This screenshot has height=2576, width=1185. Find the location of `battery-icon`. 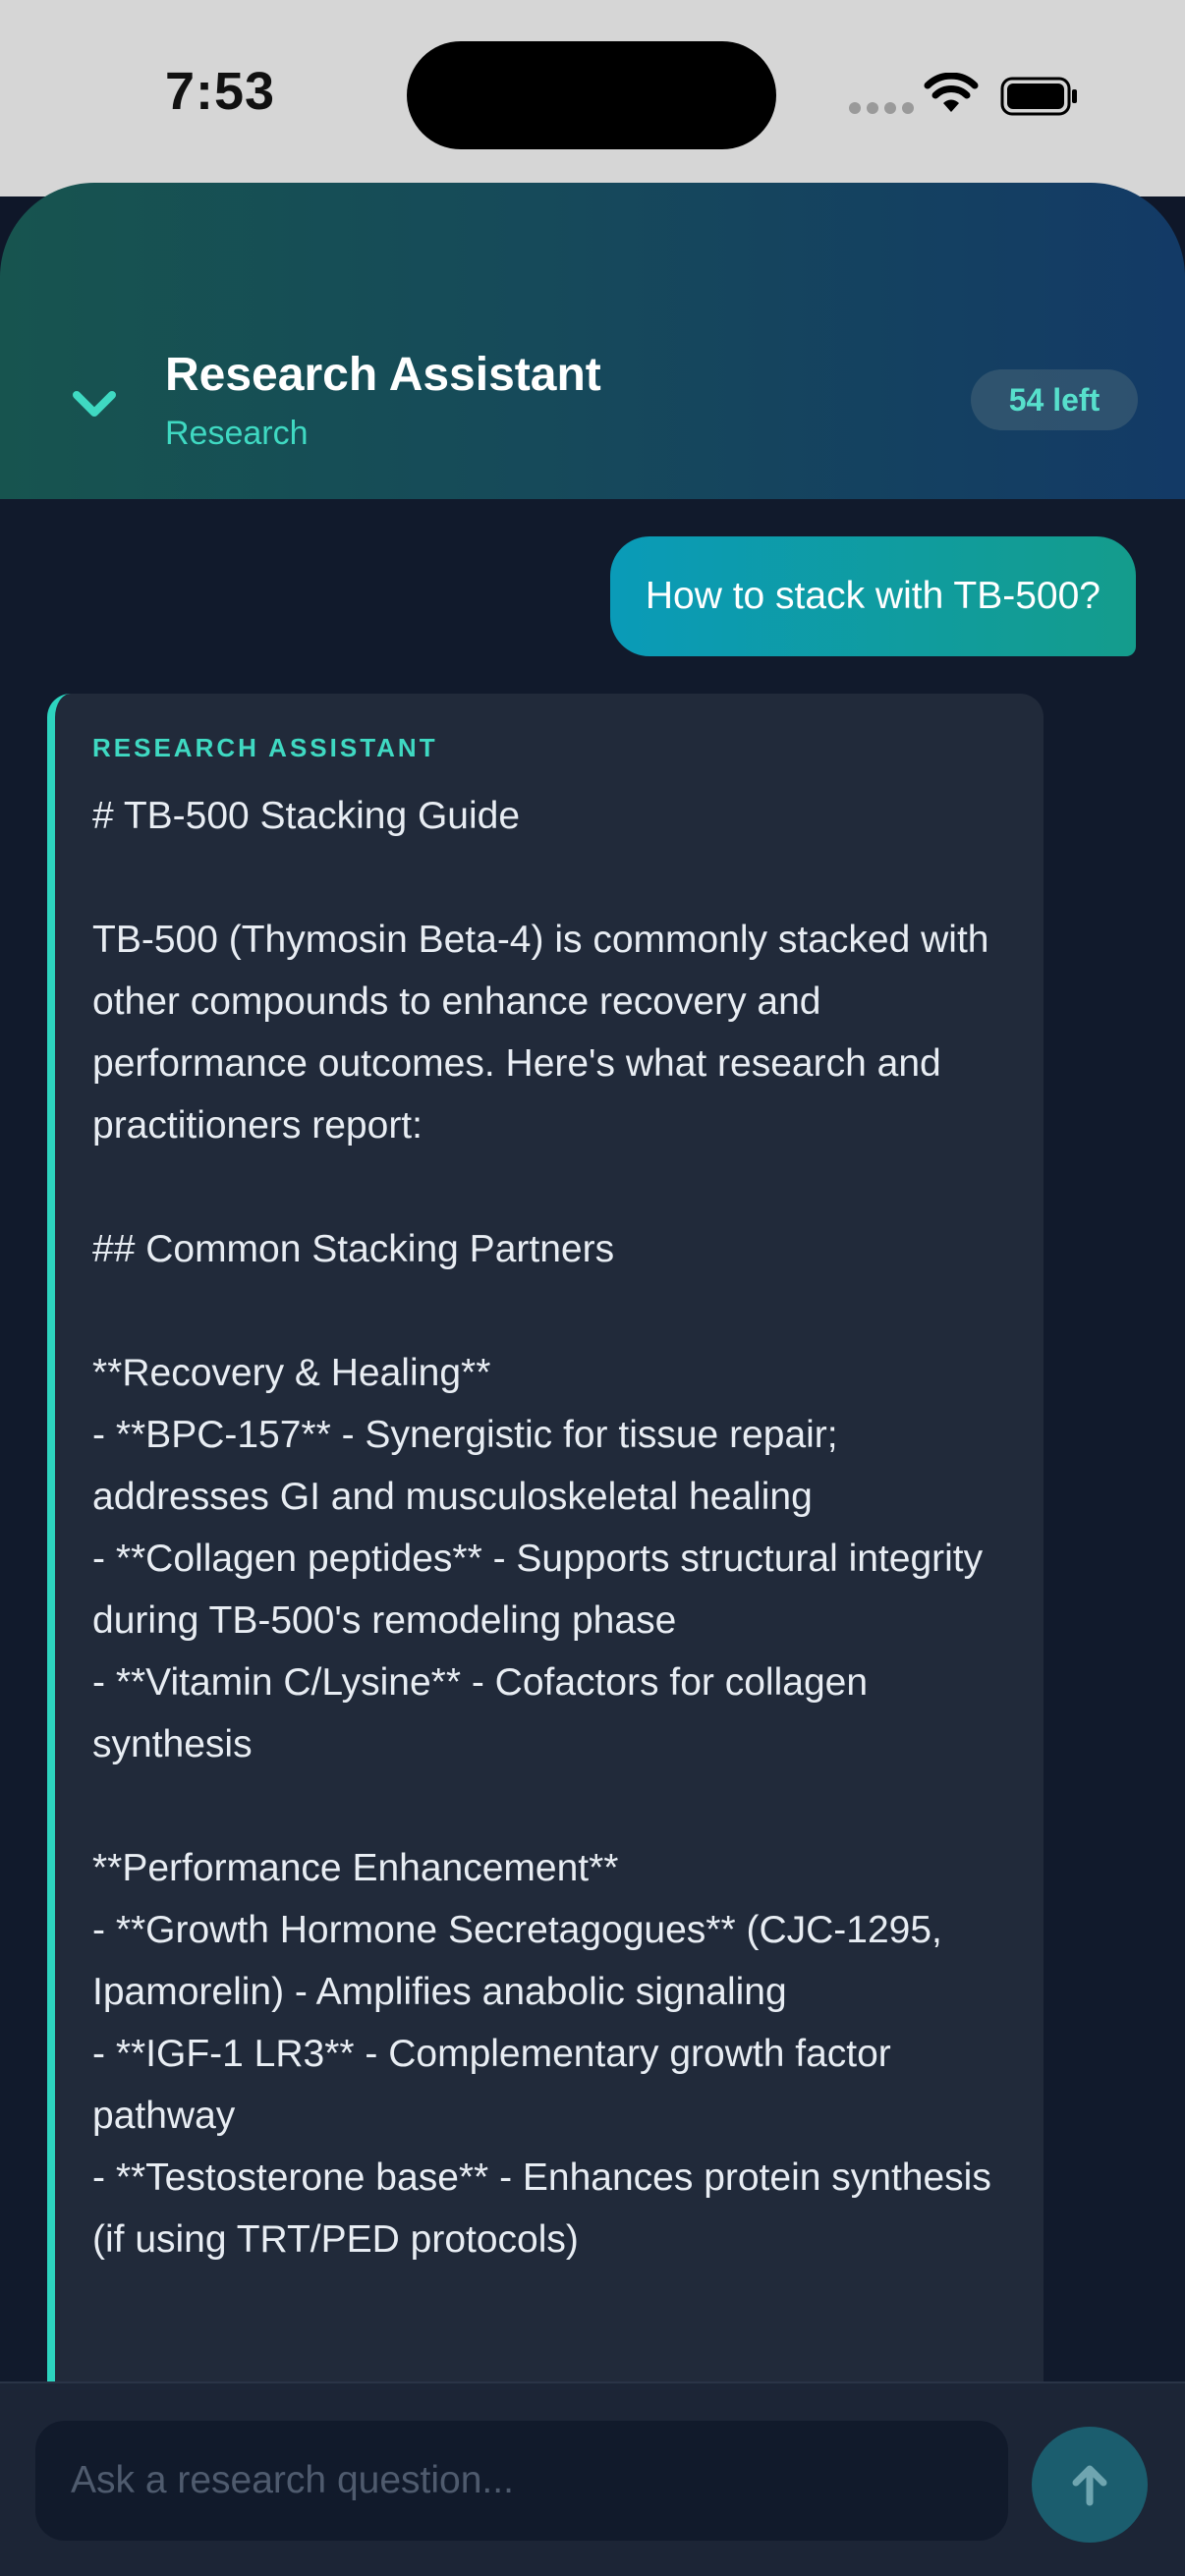

battery-icon is located at coordinates (1038, 96).